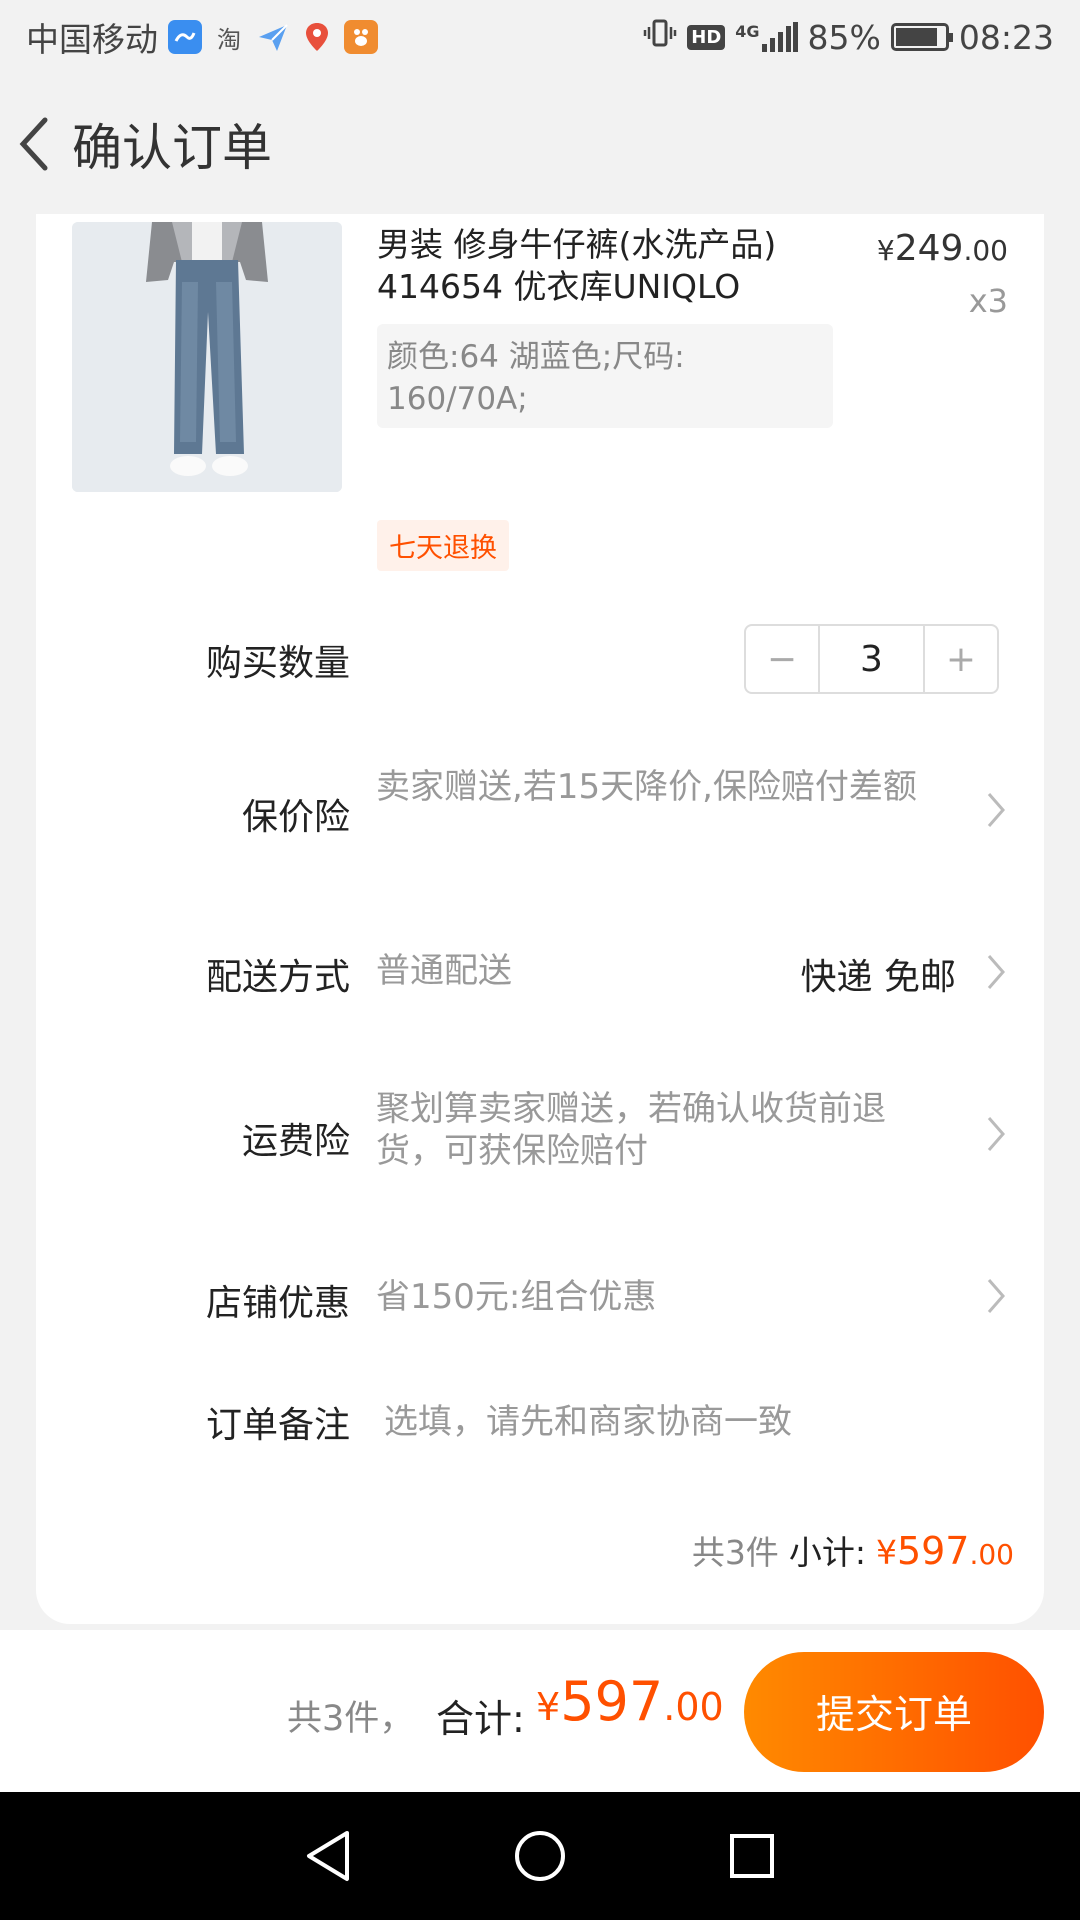 The image size is (1080, 1920). Describe the element at coordinates (706, 37) in the screenshot. I see `hd-badge: HD` at that location.